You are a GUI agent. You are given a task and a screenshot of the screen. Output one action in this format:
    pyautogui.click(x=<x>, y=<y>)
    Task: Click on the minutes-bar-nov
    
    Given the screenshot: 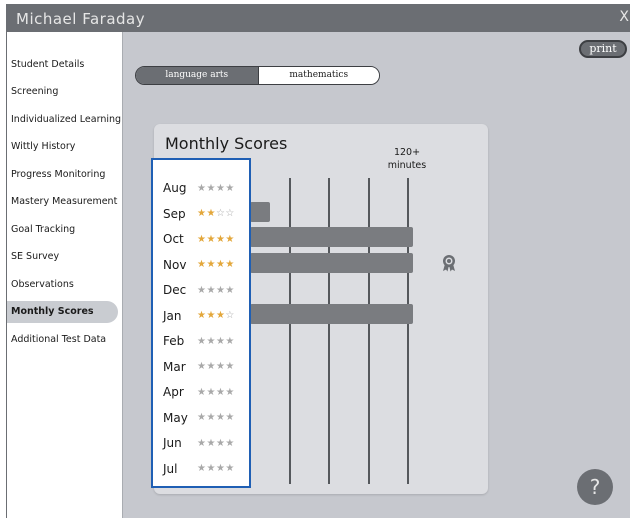 What is the action you would take?
    pyautogui.click(x=331, y=262)
    